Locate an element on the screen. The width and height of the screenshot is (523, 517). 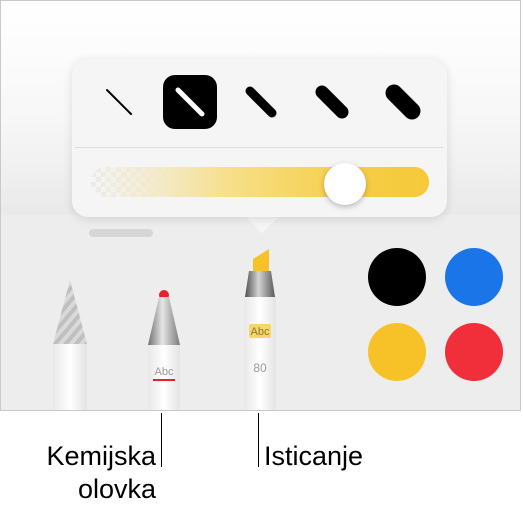
ballpoint-callout-line1: Kemijska is located at coordinates (101, 456).